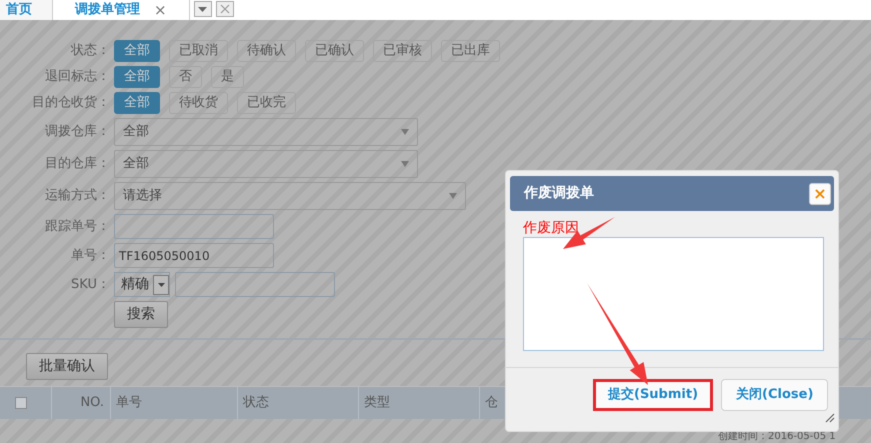 Image resolution: width=871 pixels, height=443 pixels. Describe the element at coordinates (142, 284) in the screenshot. I see `match-mode-select: 精确` at that location.